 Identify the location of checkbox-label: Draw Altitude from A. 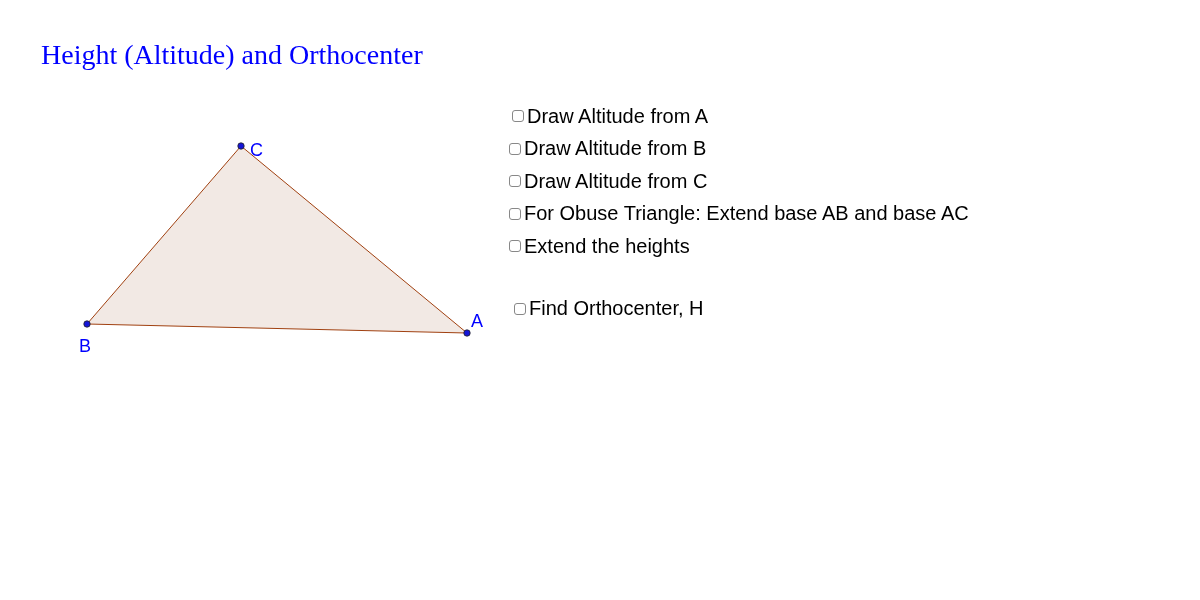
(618, 116).